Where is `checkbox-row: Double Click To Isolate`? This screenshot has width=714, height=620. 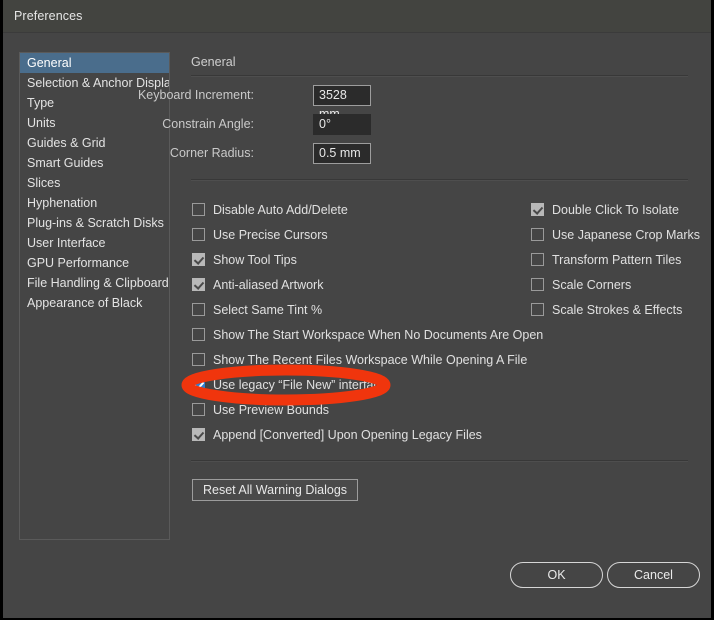
checkbox-row: Double Click To Isolate is located at coordinates (605, 209).